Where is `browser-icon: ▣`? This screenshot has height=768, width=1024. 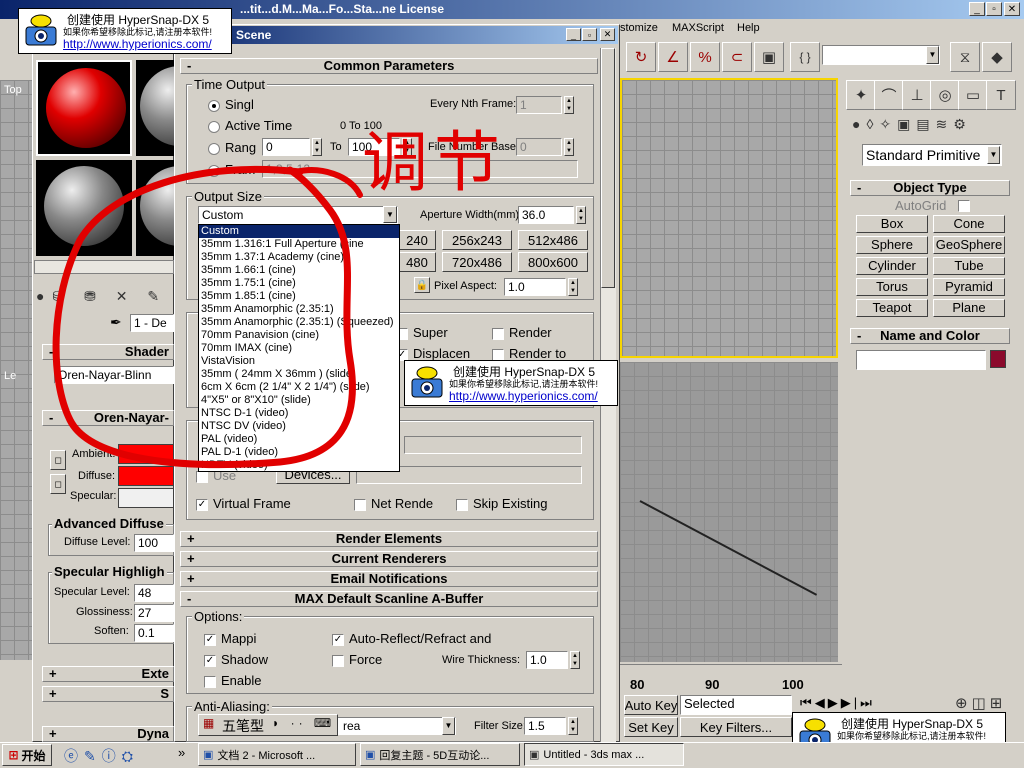 browser-icon: ▣ is located at coordinates (370, 755).